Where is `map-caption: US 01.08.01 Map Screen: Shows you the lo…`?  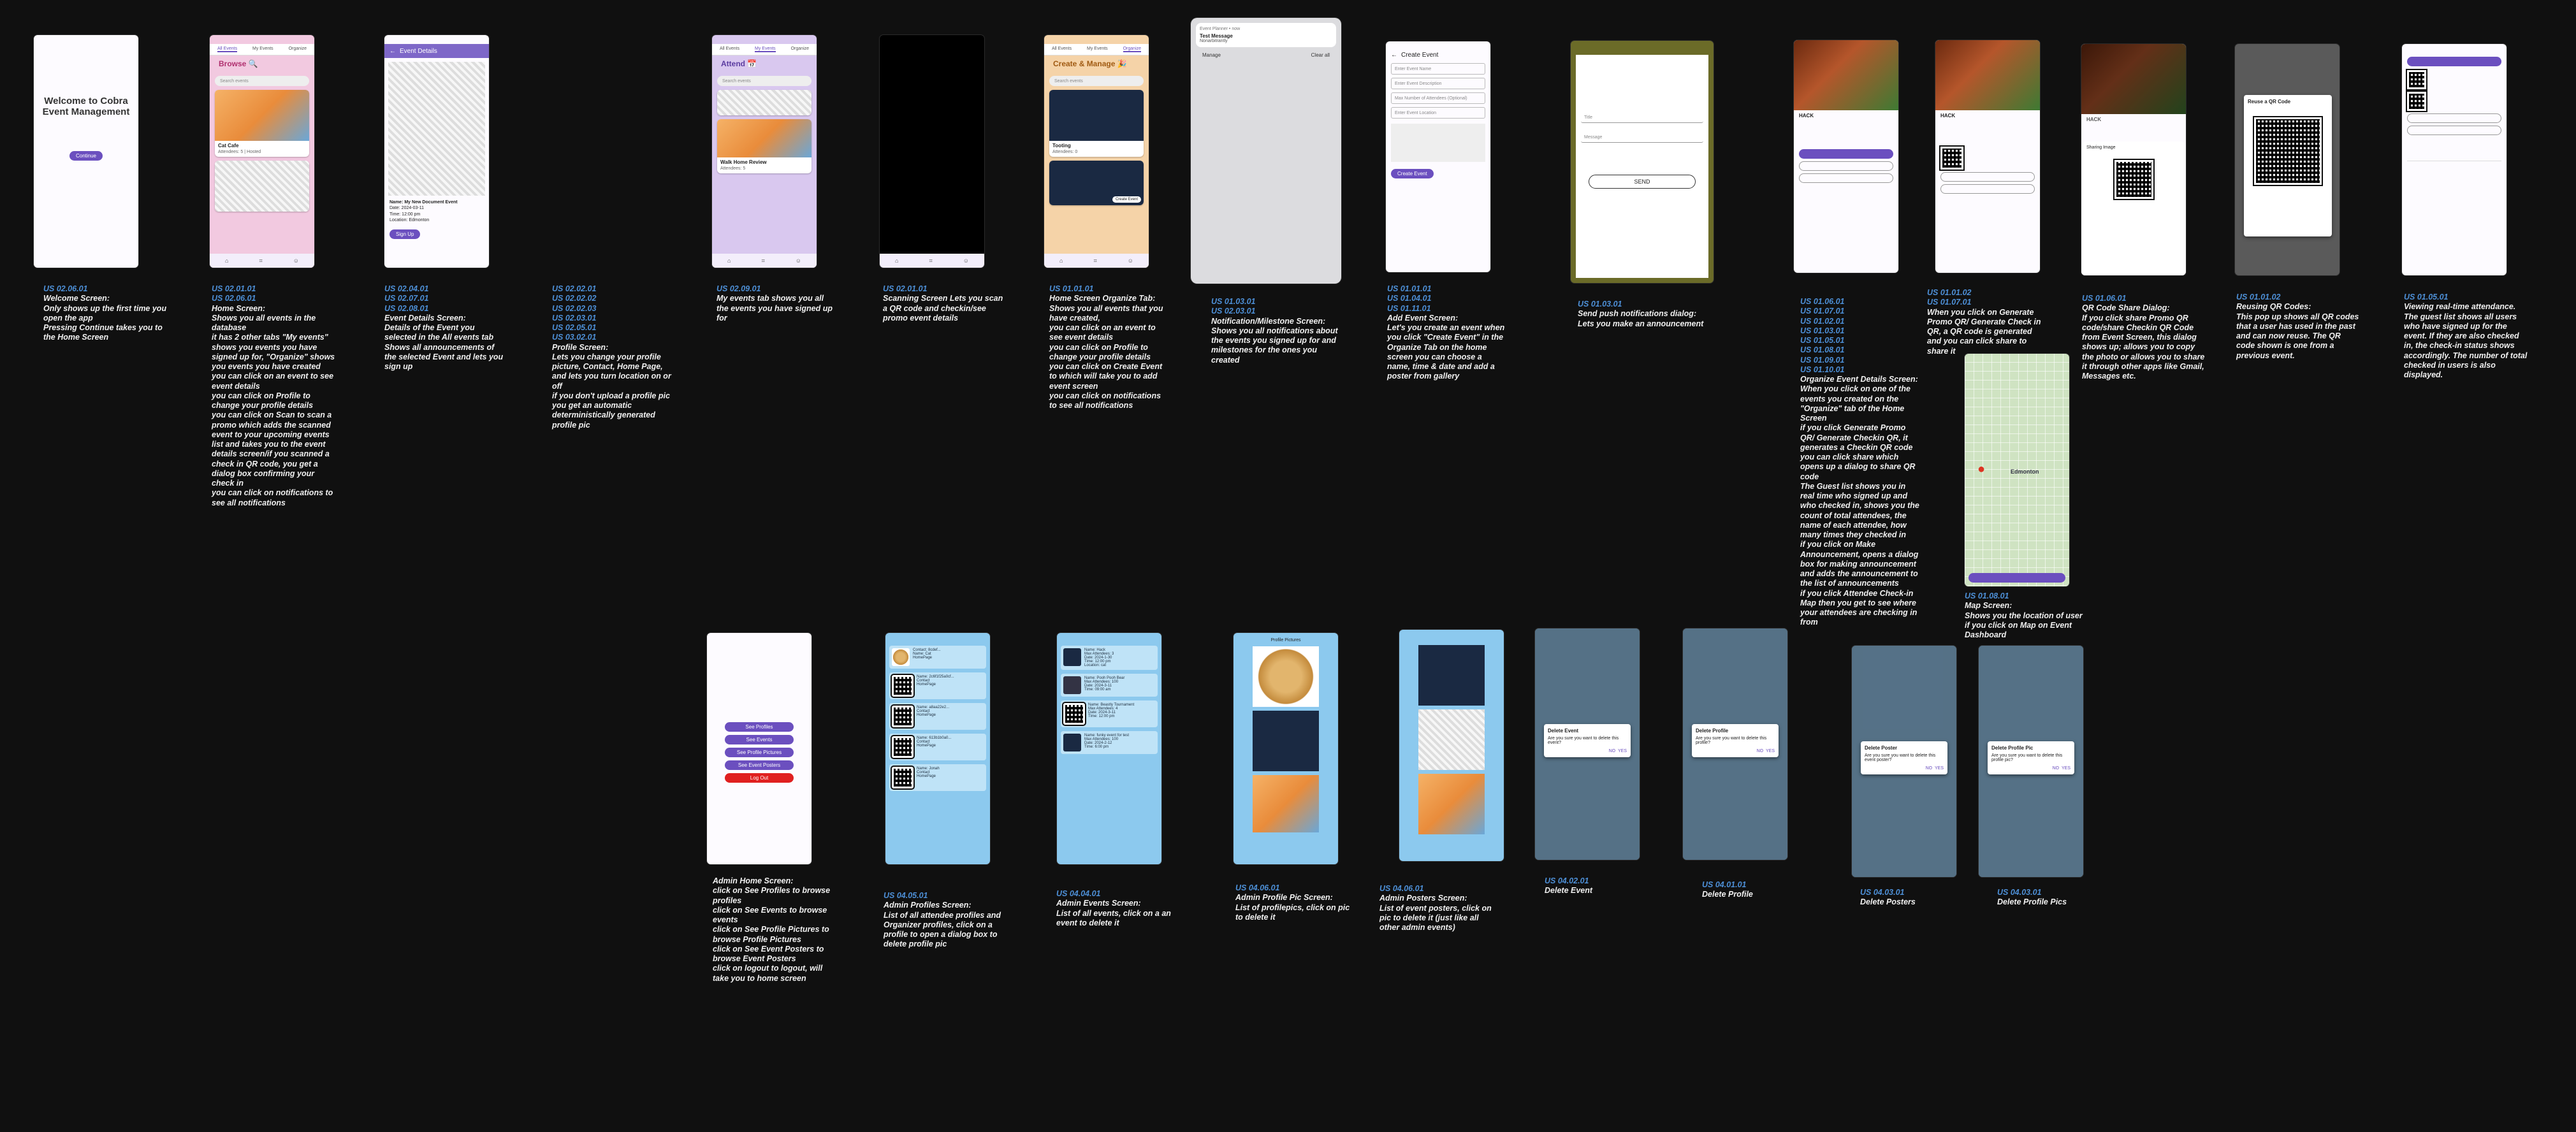 map-caption: US 01.08.01 Map Screen: Shows you the lo… is located at coordinates (2024, 615).